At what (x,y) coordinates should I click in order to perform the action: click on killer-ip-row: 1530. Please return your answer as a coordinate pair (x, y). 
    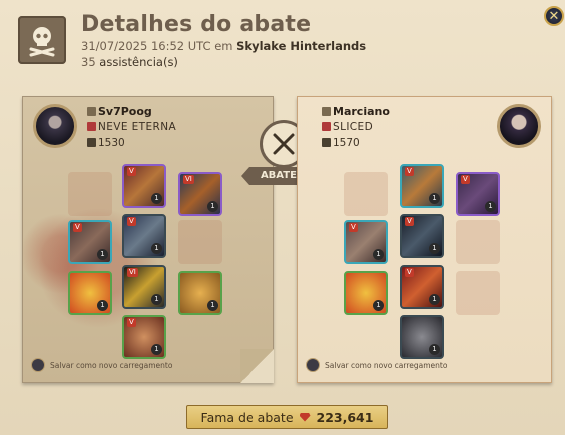
    Looking at the image, I should click on (106, 143).